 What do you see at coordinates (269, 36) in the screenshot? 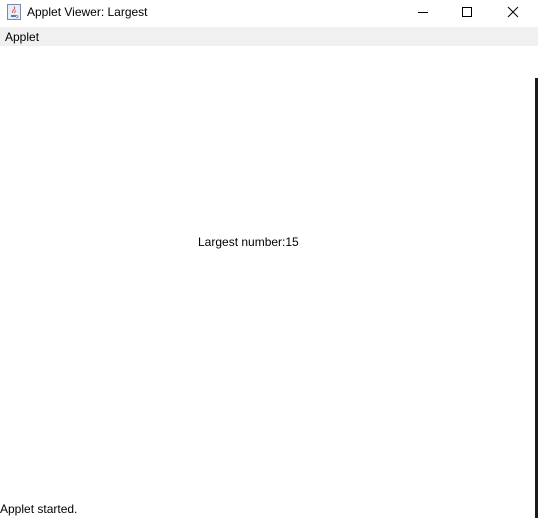
I see `menu-bar: Applet` at bounding box center [269, 36].